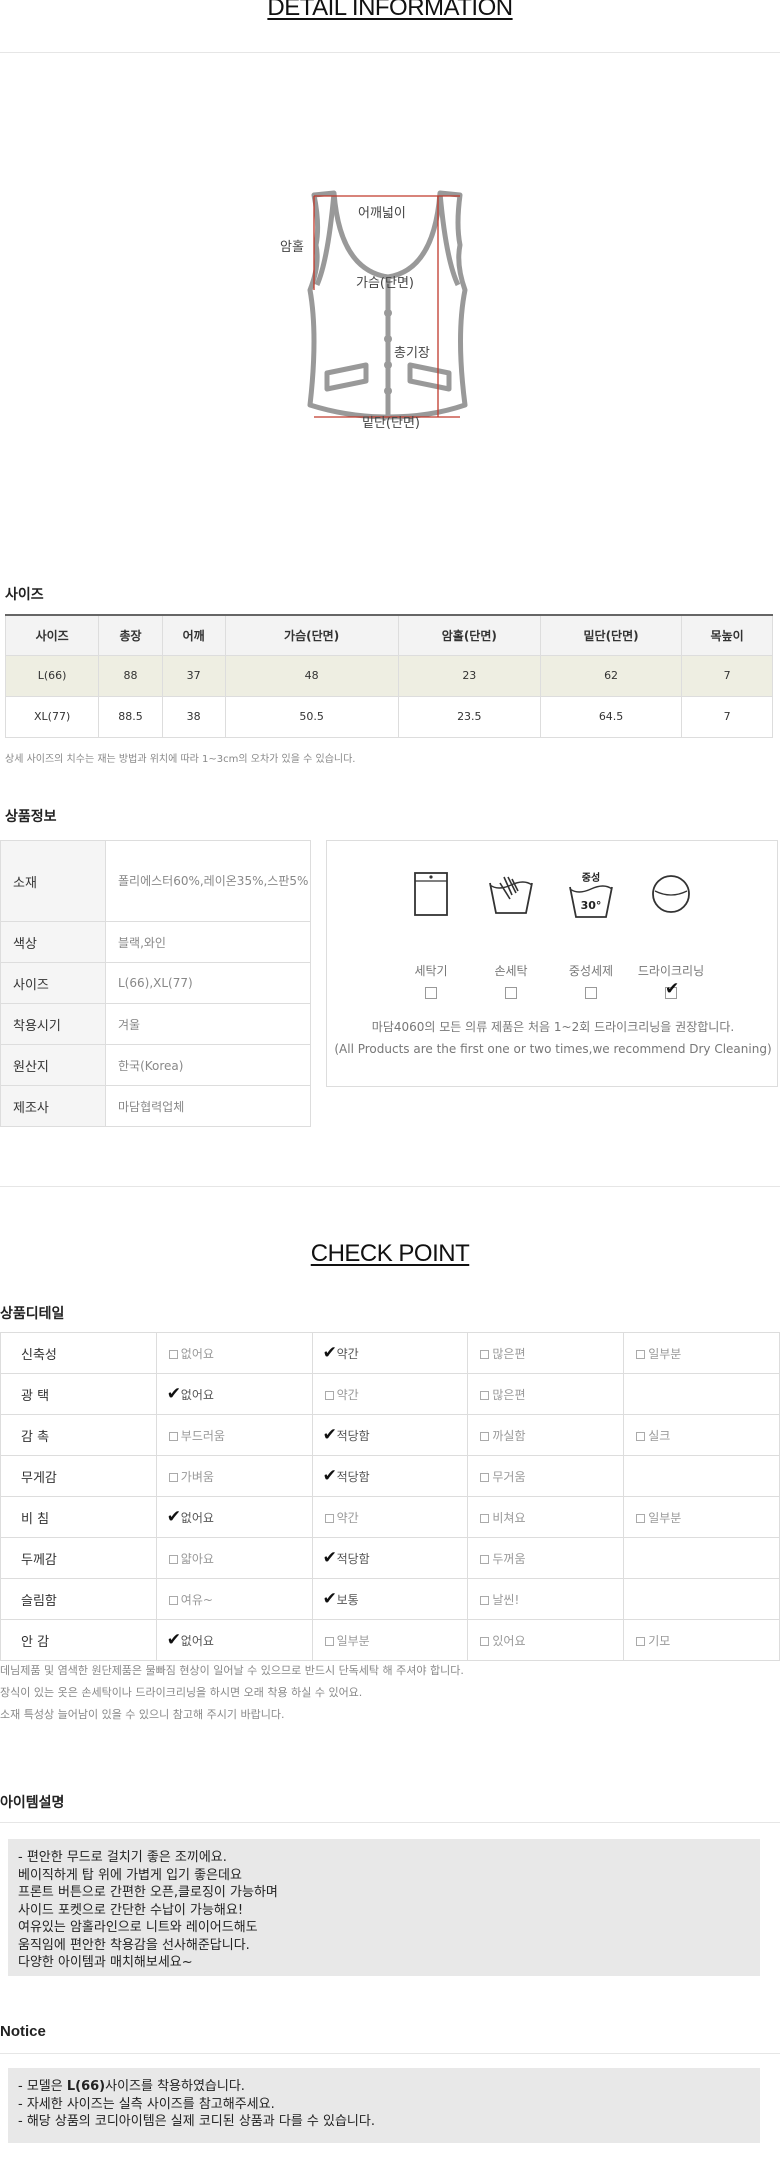 Image resolution: width=780 pixels, height=2161 pixels. What do you see at coordinates (671, 894) in the screenshot?
I see `dry-cleaning-icon` at bounding box center [671, 894].